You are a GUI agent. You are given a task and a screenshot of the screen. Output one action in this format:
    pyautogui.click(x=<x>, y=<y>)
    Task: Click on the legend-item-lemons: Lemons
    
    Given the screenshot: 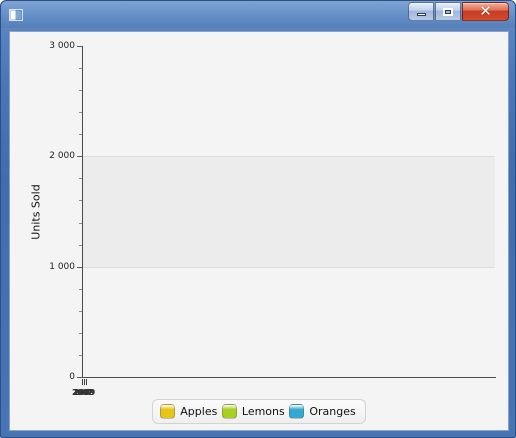 What is the action you would take?
    pyautogui.click(x=253, y=411)
    